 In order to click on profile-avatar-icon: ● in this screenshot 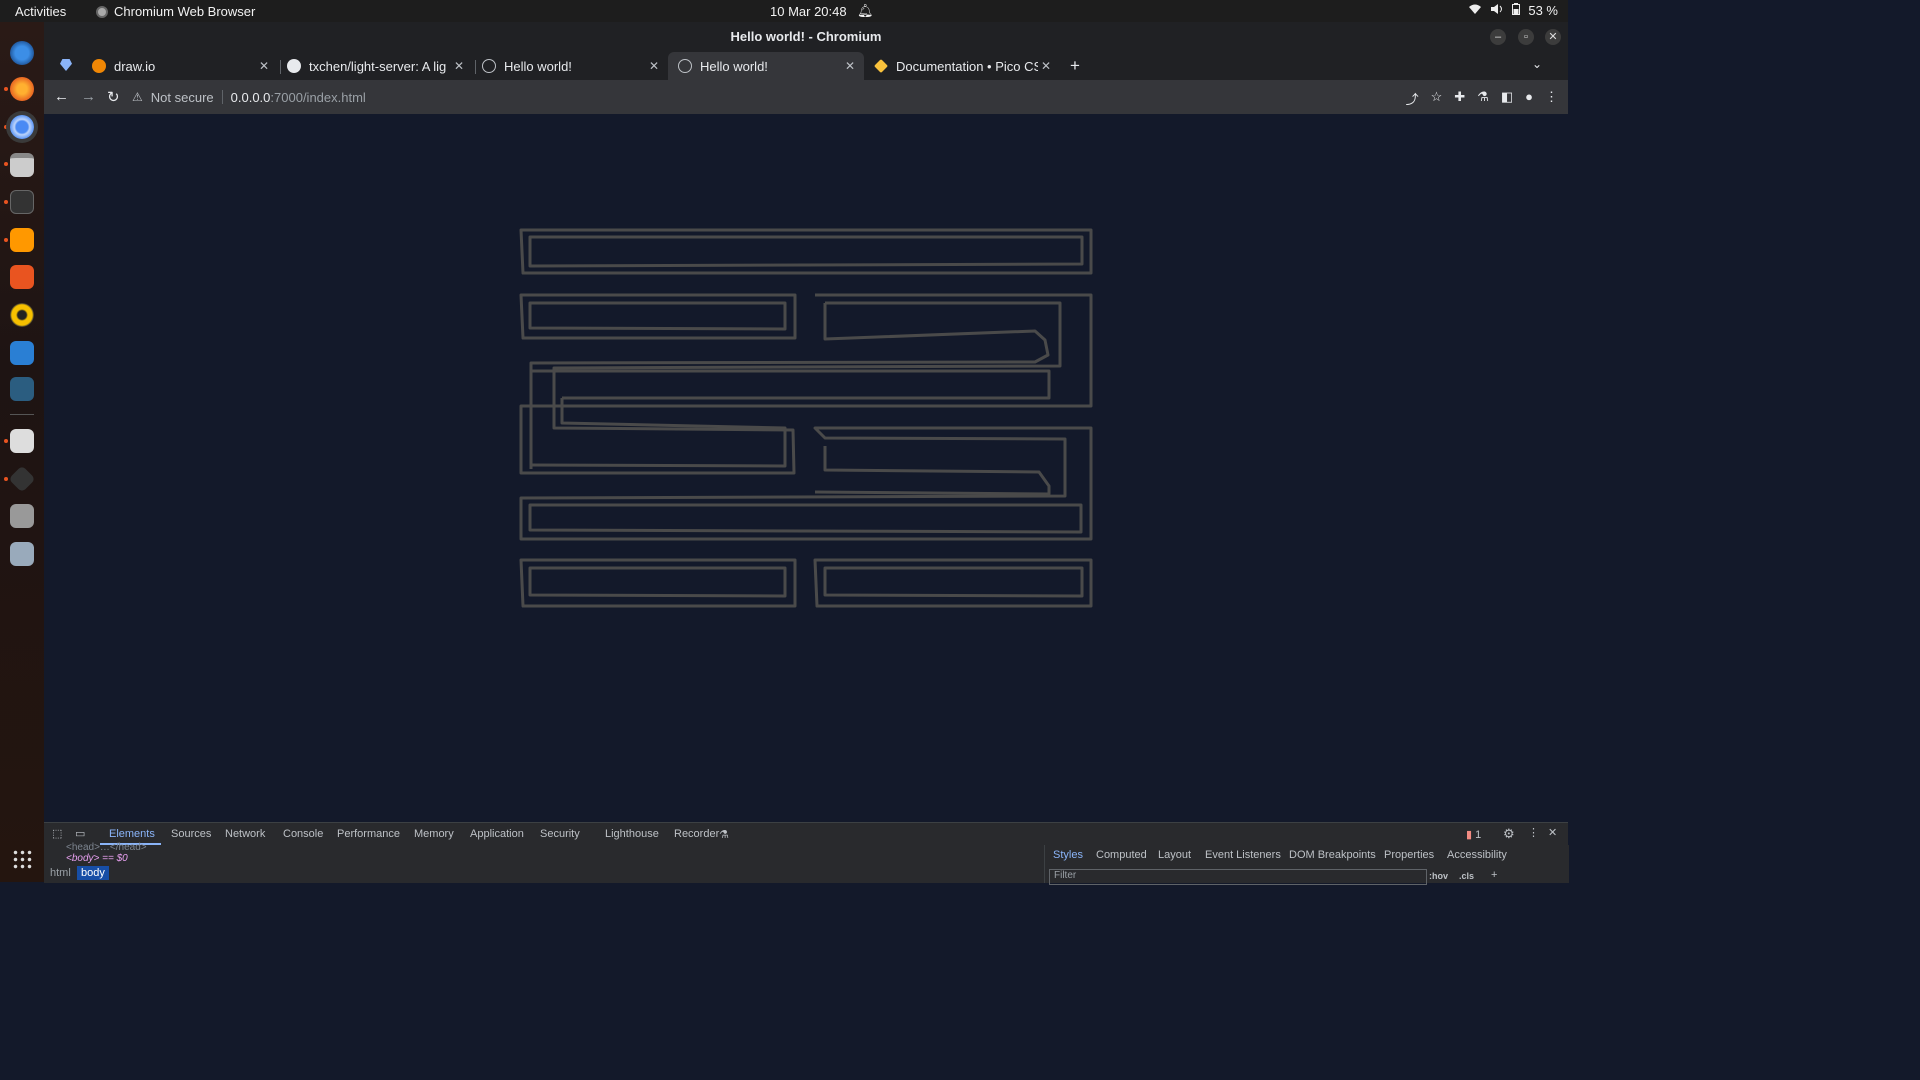, I will do `click(1529, 98)`.